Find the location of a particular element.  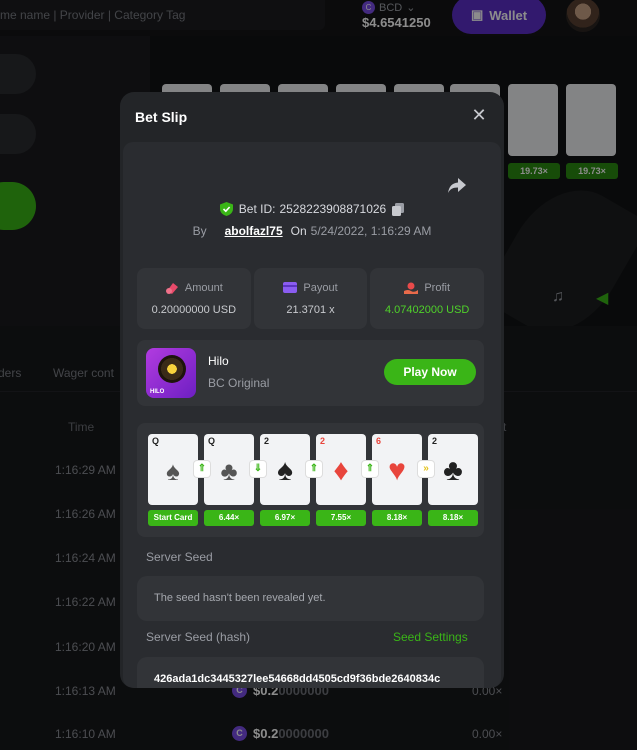

bet-id-label: Bet ID: is located at coordinates (257, 209).